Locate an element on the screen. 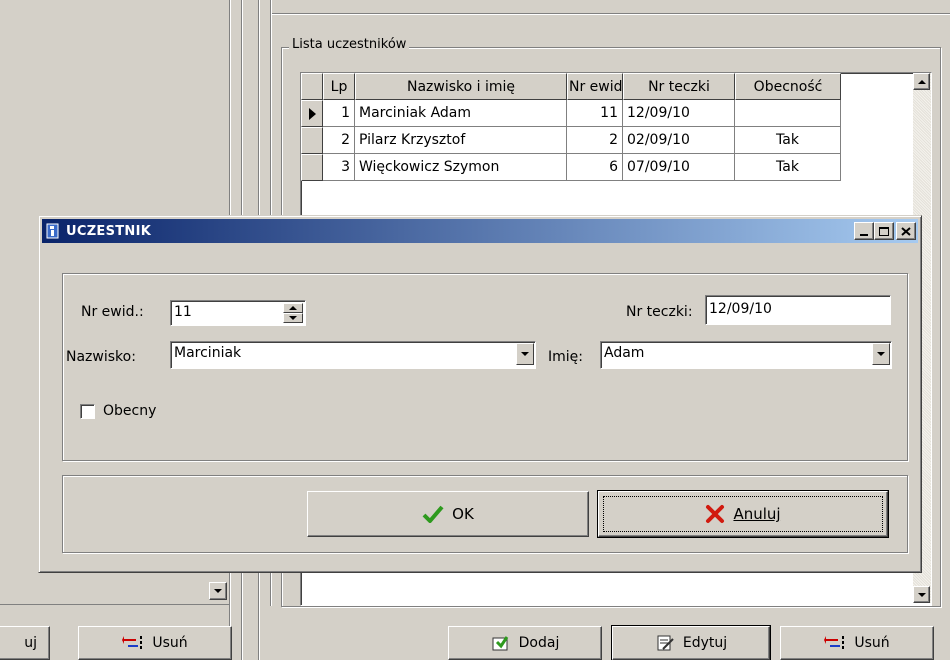  header-lp: Lp is located at coordinates (339, 86).